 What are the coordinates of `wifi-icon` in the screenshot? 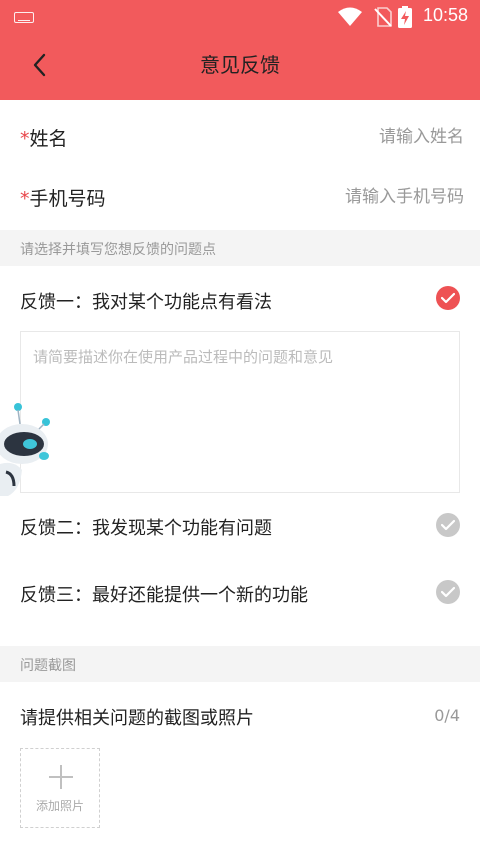 It's located at (350, 16).